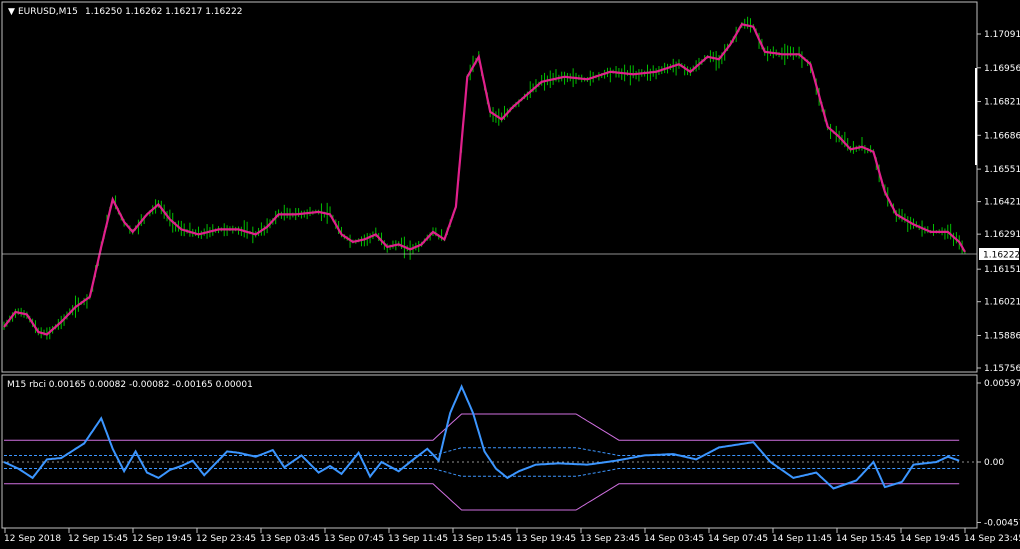  I want to click on price-label: 1.16686, so click(1002, 136).